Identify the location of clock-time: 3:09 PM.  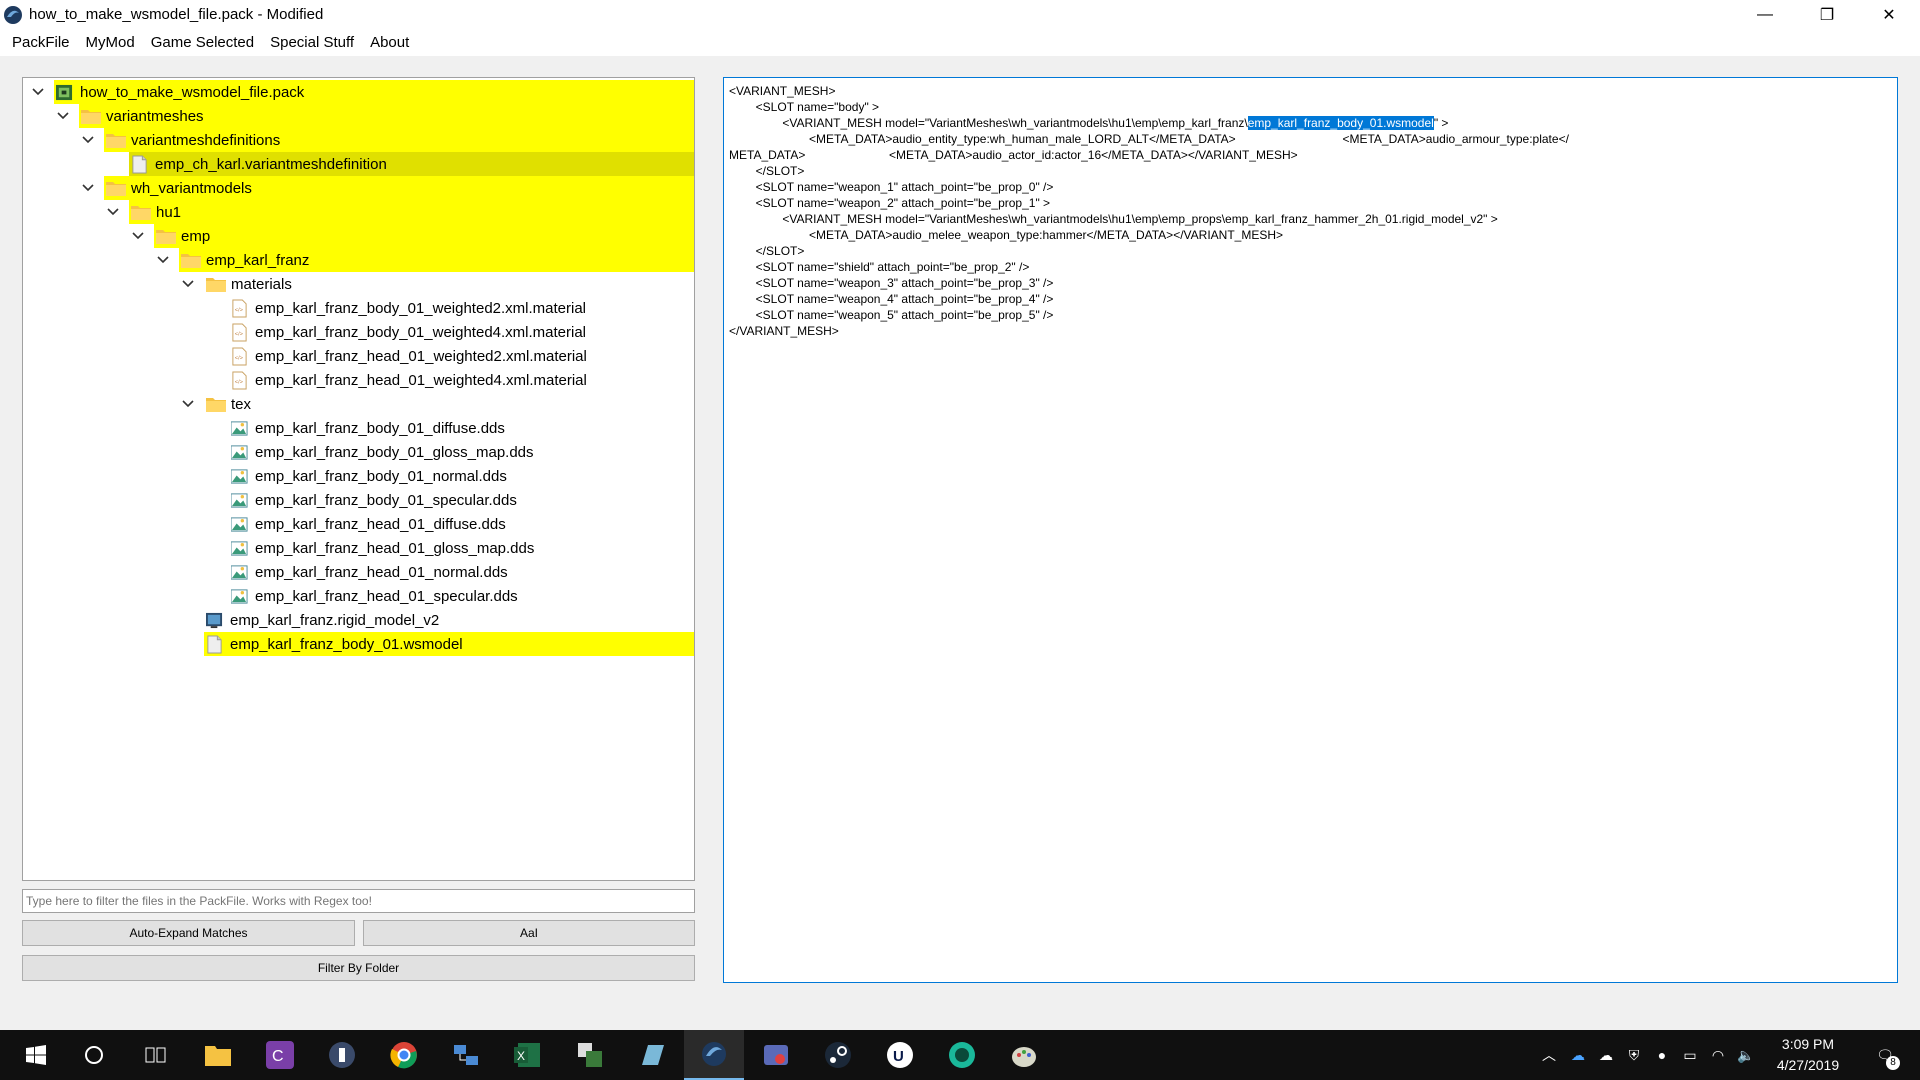
(1808, 1044).